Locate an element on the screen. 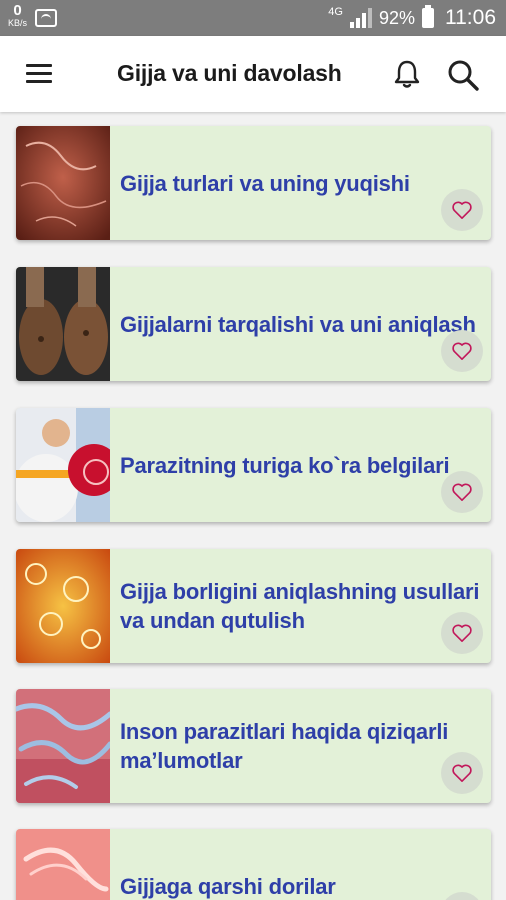 The image size is (506, 900). article-title: Gijjalarni tarqalishi va uni aniqlash is located at coordinates (298, 324).